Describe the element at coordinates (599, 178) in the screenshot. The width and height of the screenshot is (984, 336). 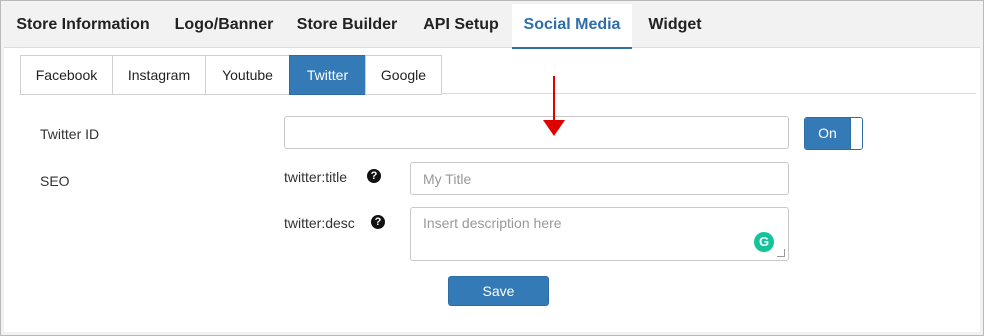
I see `twitter-title-input` at that location.